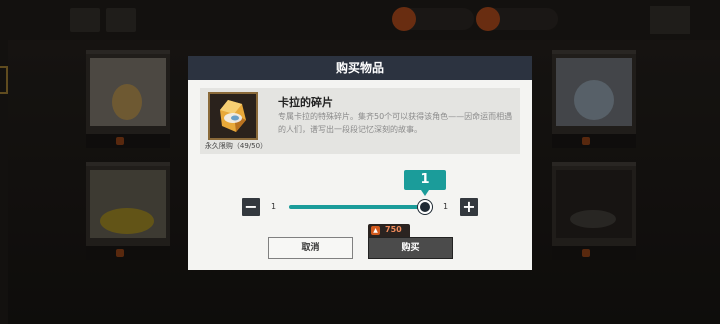  I want to click on quantity-slider-track, so click(357, 207).